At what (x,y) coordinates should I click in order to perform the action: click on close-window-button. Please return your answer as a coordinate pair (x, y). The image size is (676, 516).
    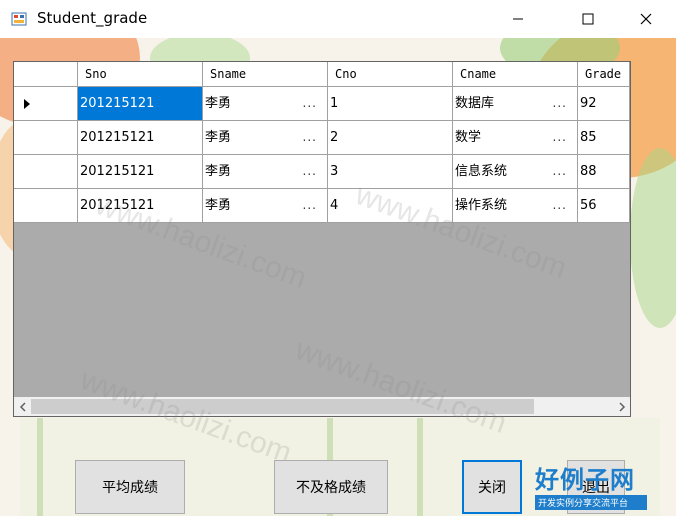
    Looking at the image, I should click on (646, 19).